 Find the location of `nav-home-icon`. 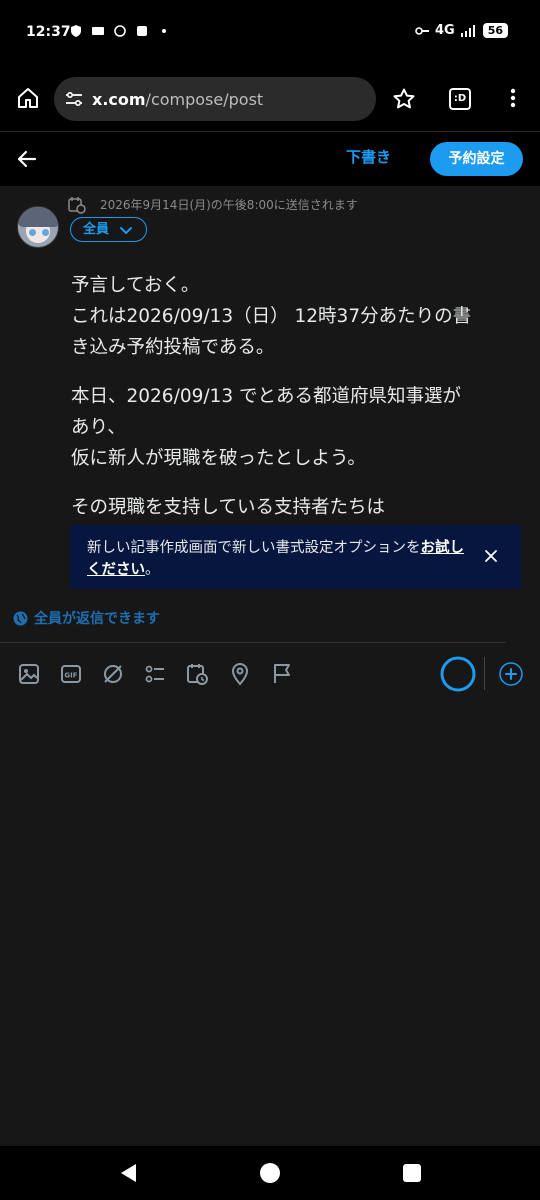

nav-home-icon is located at coordinates (270, 1173).